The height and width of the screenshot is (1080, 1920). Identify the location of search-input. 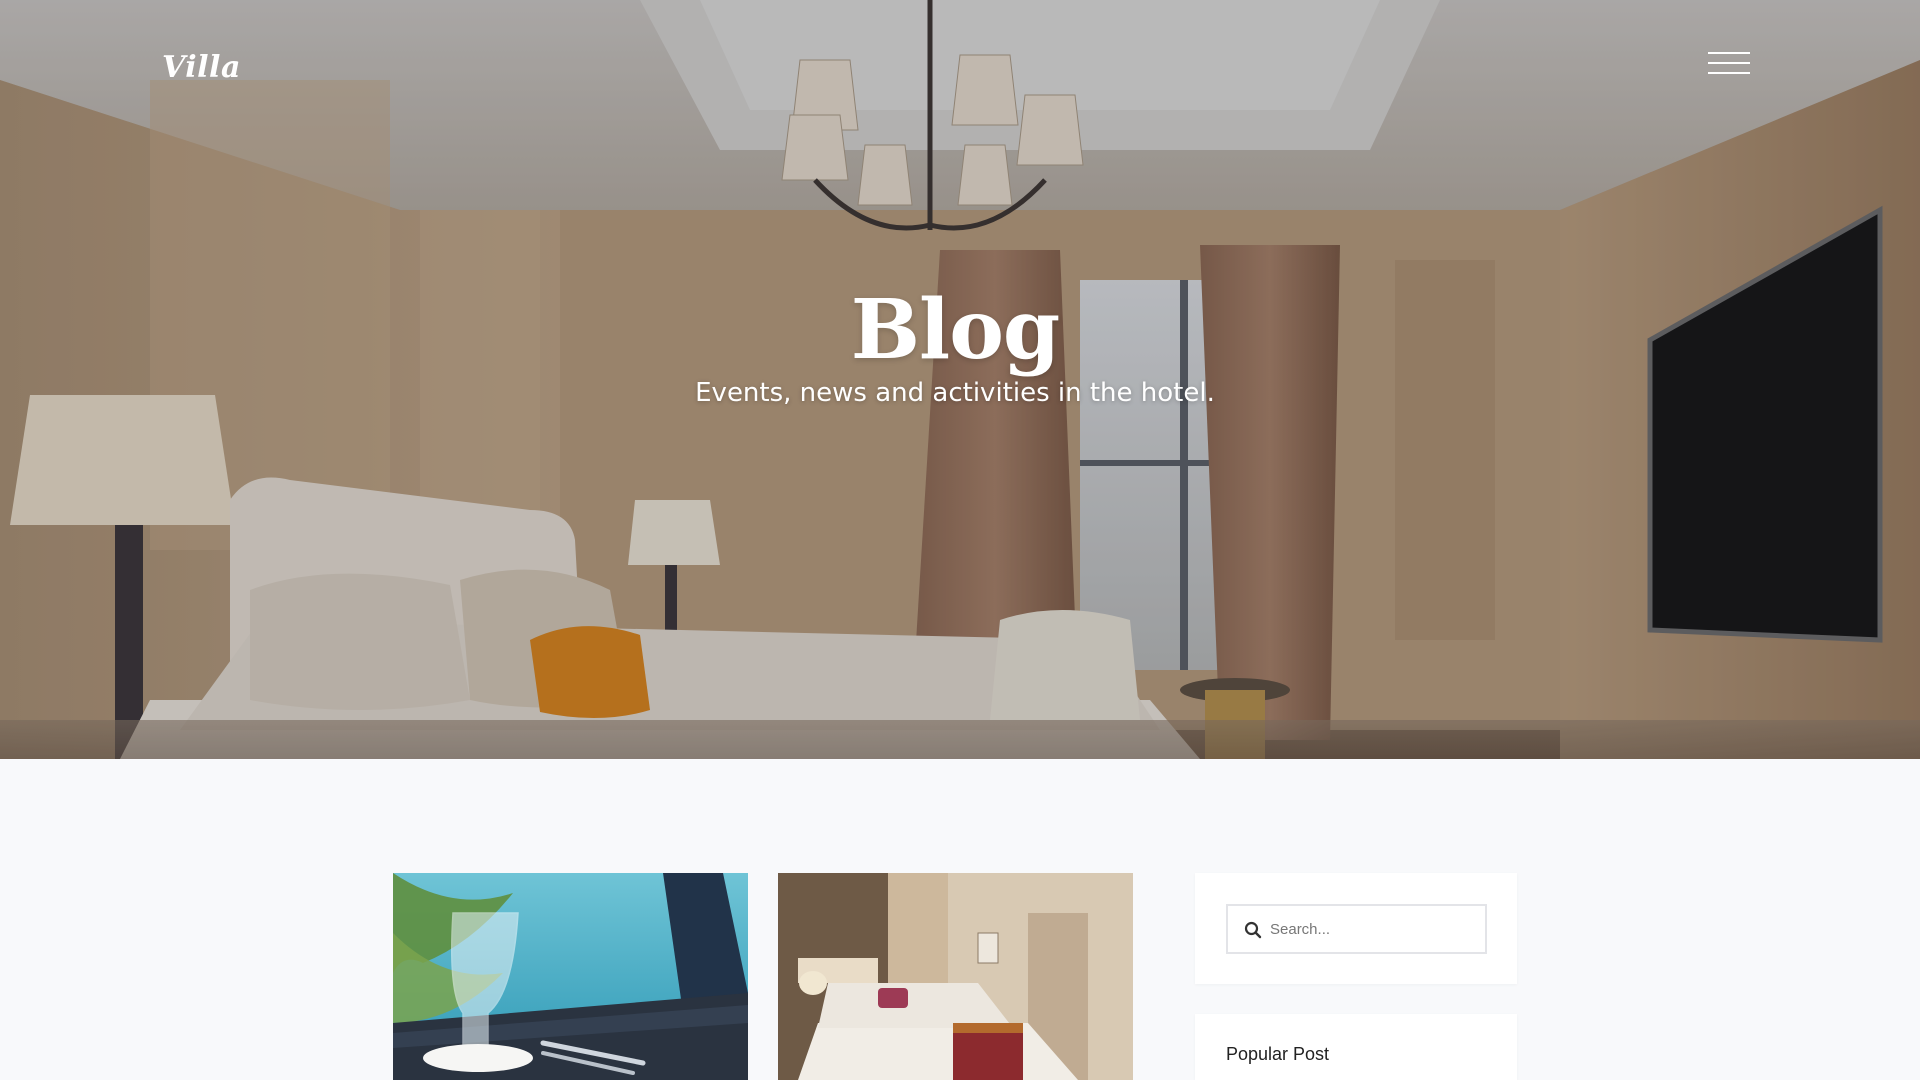
(1374, 929).